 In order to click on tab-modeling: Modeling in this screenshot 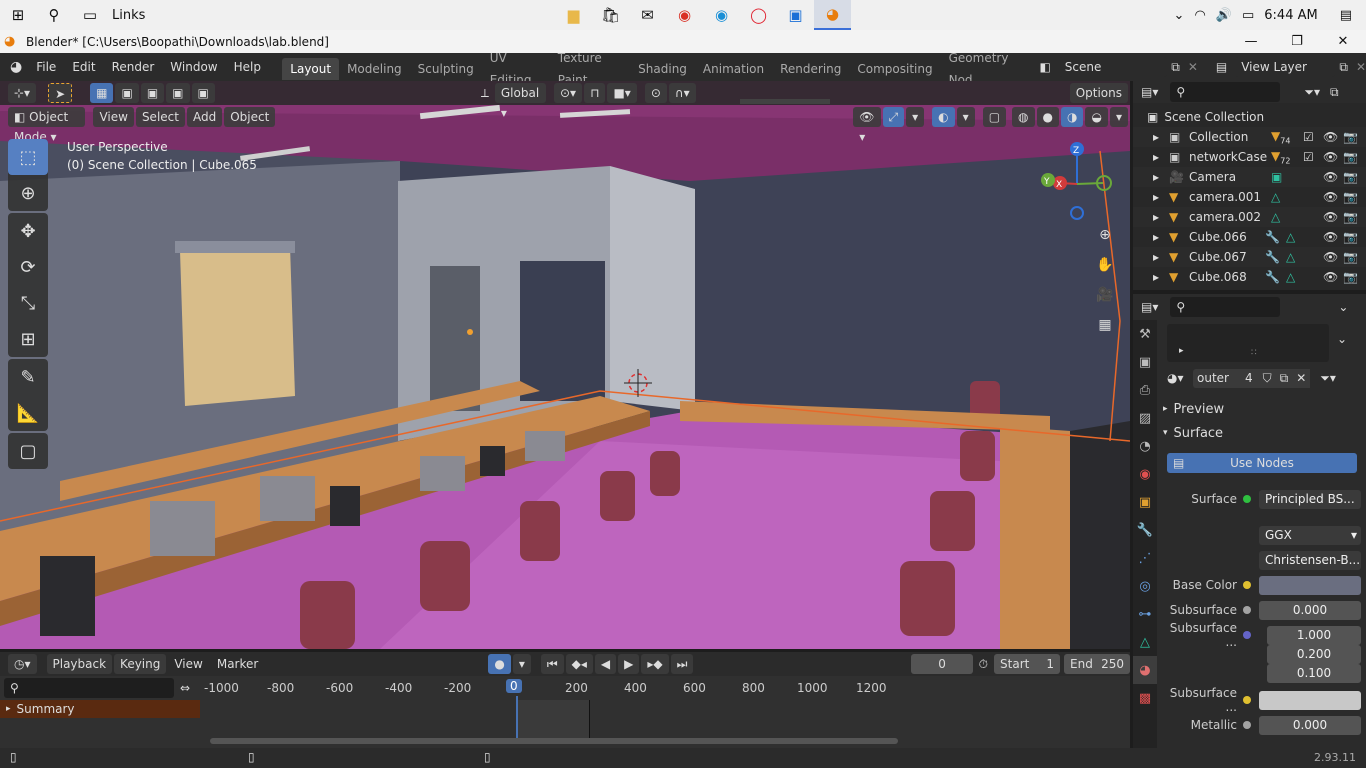, I will do `click(374, 69)`.